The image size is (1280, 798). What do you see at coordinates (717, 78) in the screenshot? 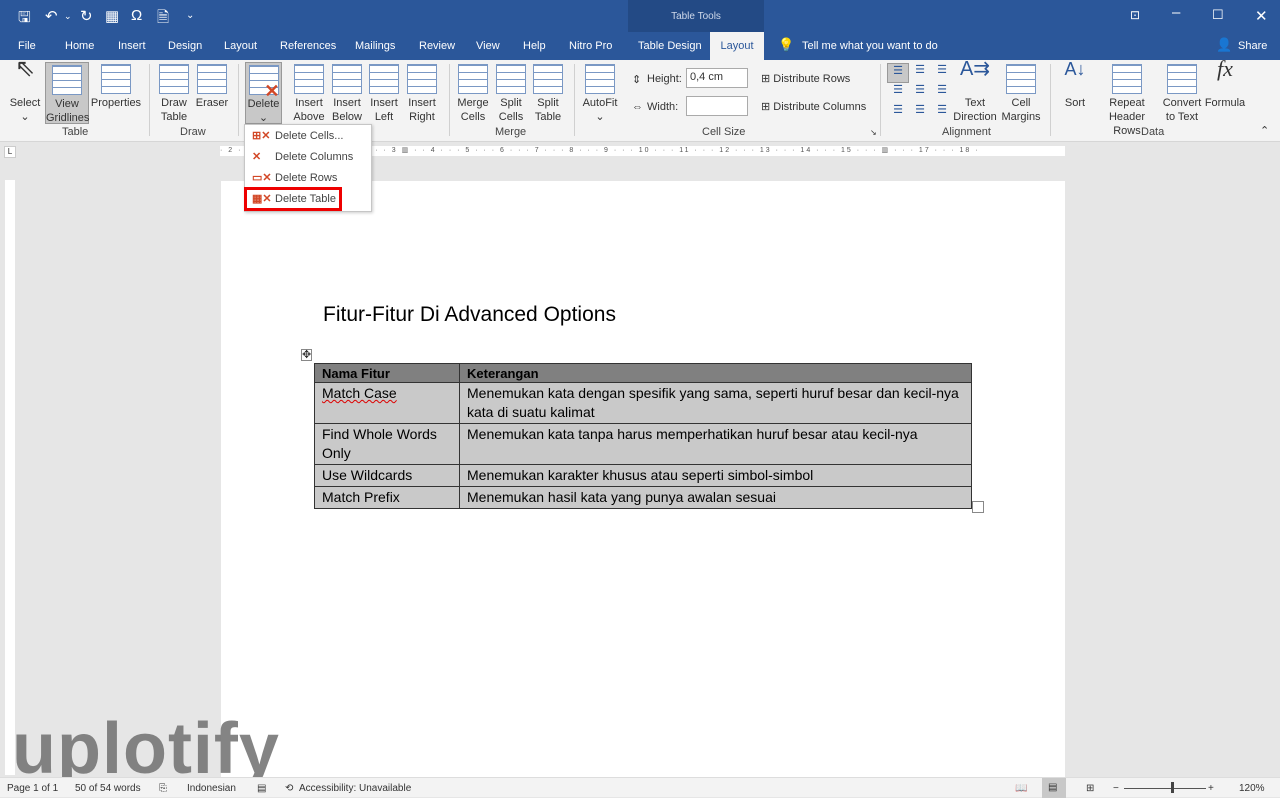
I see `height-input: 0,4 cm` at bounding box center [717, 78].